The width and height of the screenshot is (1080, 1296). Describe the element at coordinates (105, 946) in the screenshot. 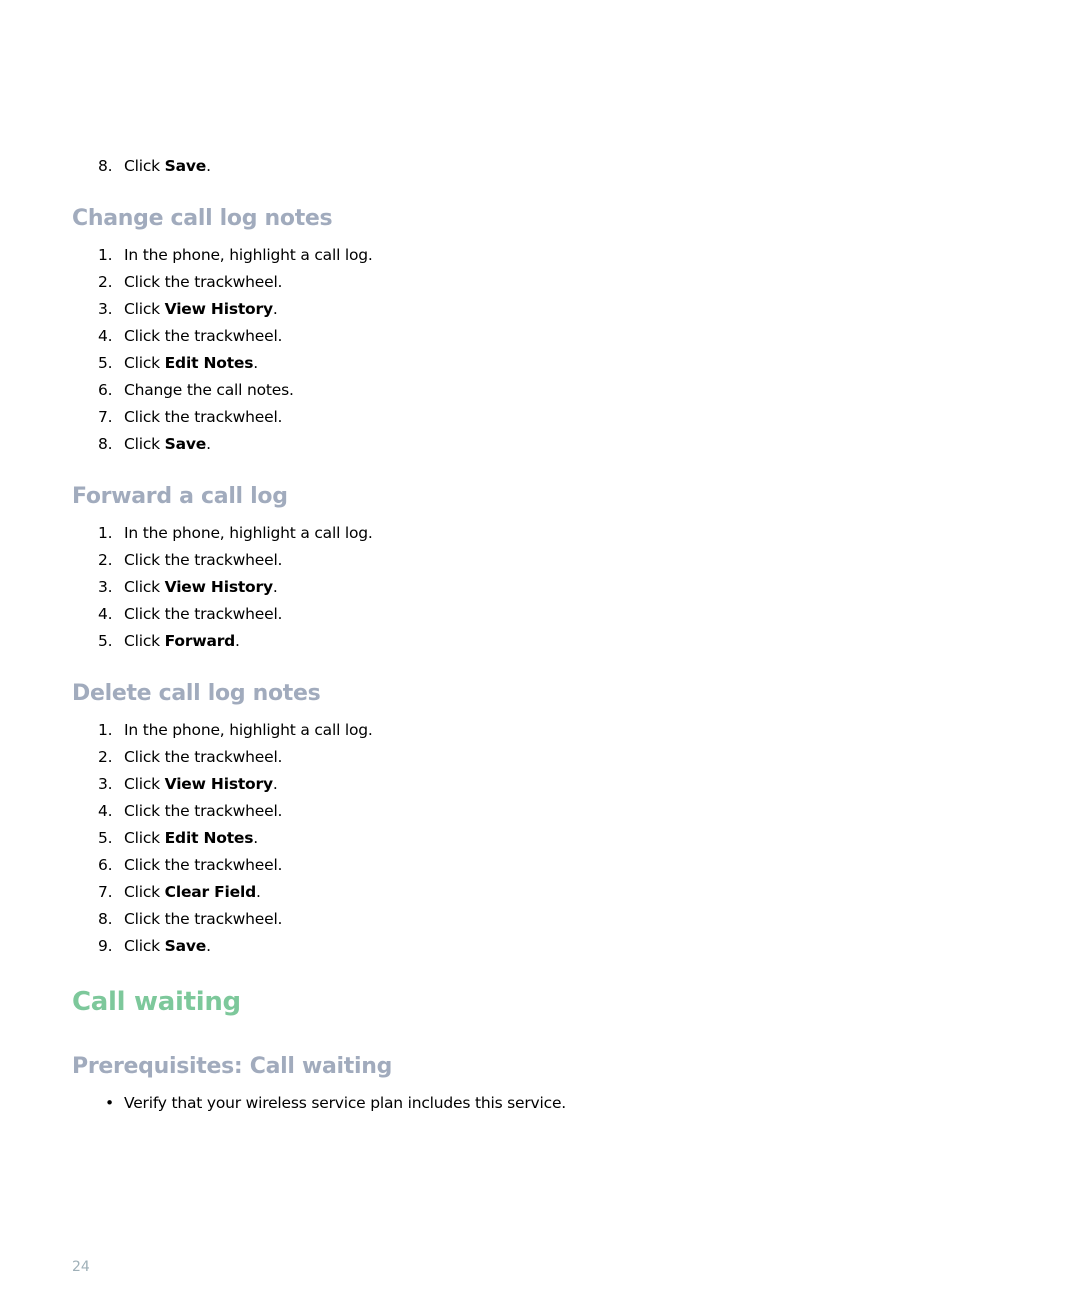

I see `step-number: 9.` at that location.